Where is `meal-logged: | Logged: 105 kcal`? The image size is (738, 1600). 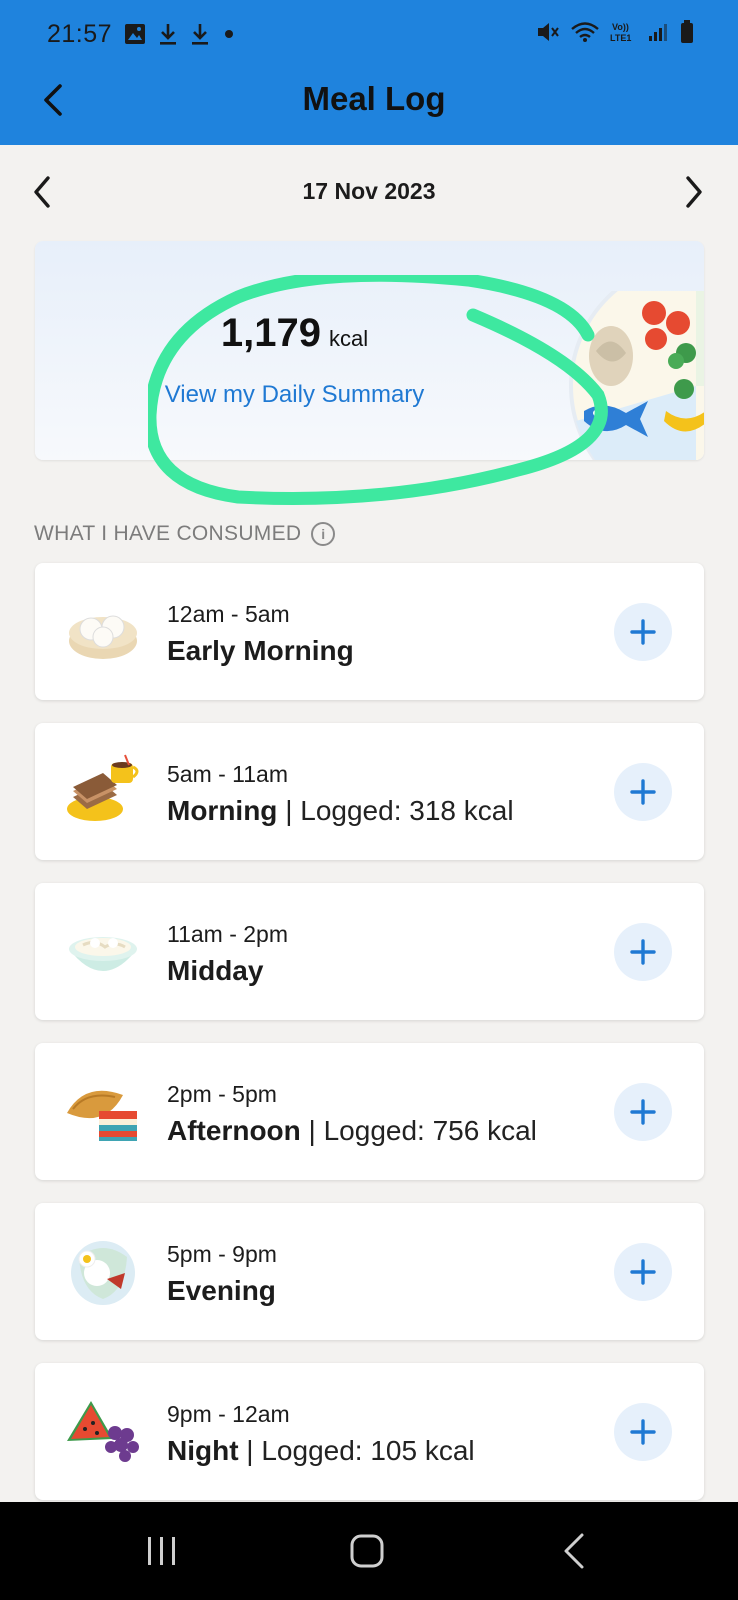
meal-logged: | Logged: 105 kcal is located at coordinates (356, 1450).